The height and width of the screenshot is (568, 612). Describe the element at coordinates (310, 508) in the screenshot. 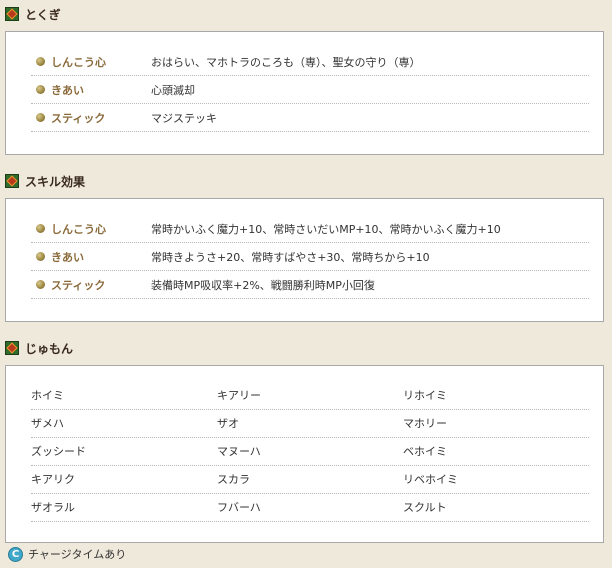

I see `table-row: ザオラル フバーハ スクルト` at that location.